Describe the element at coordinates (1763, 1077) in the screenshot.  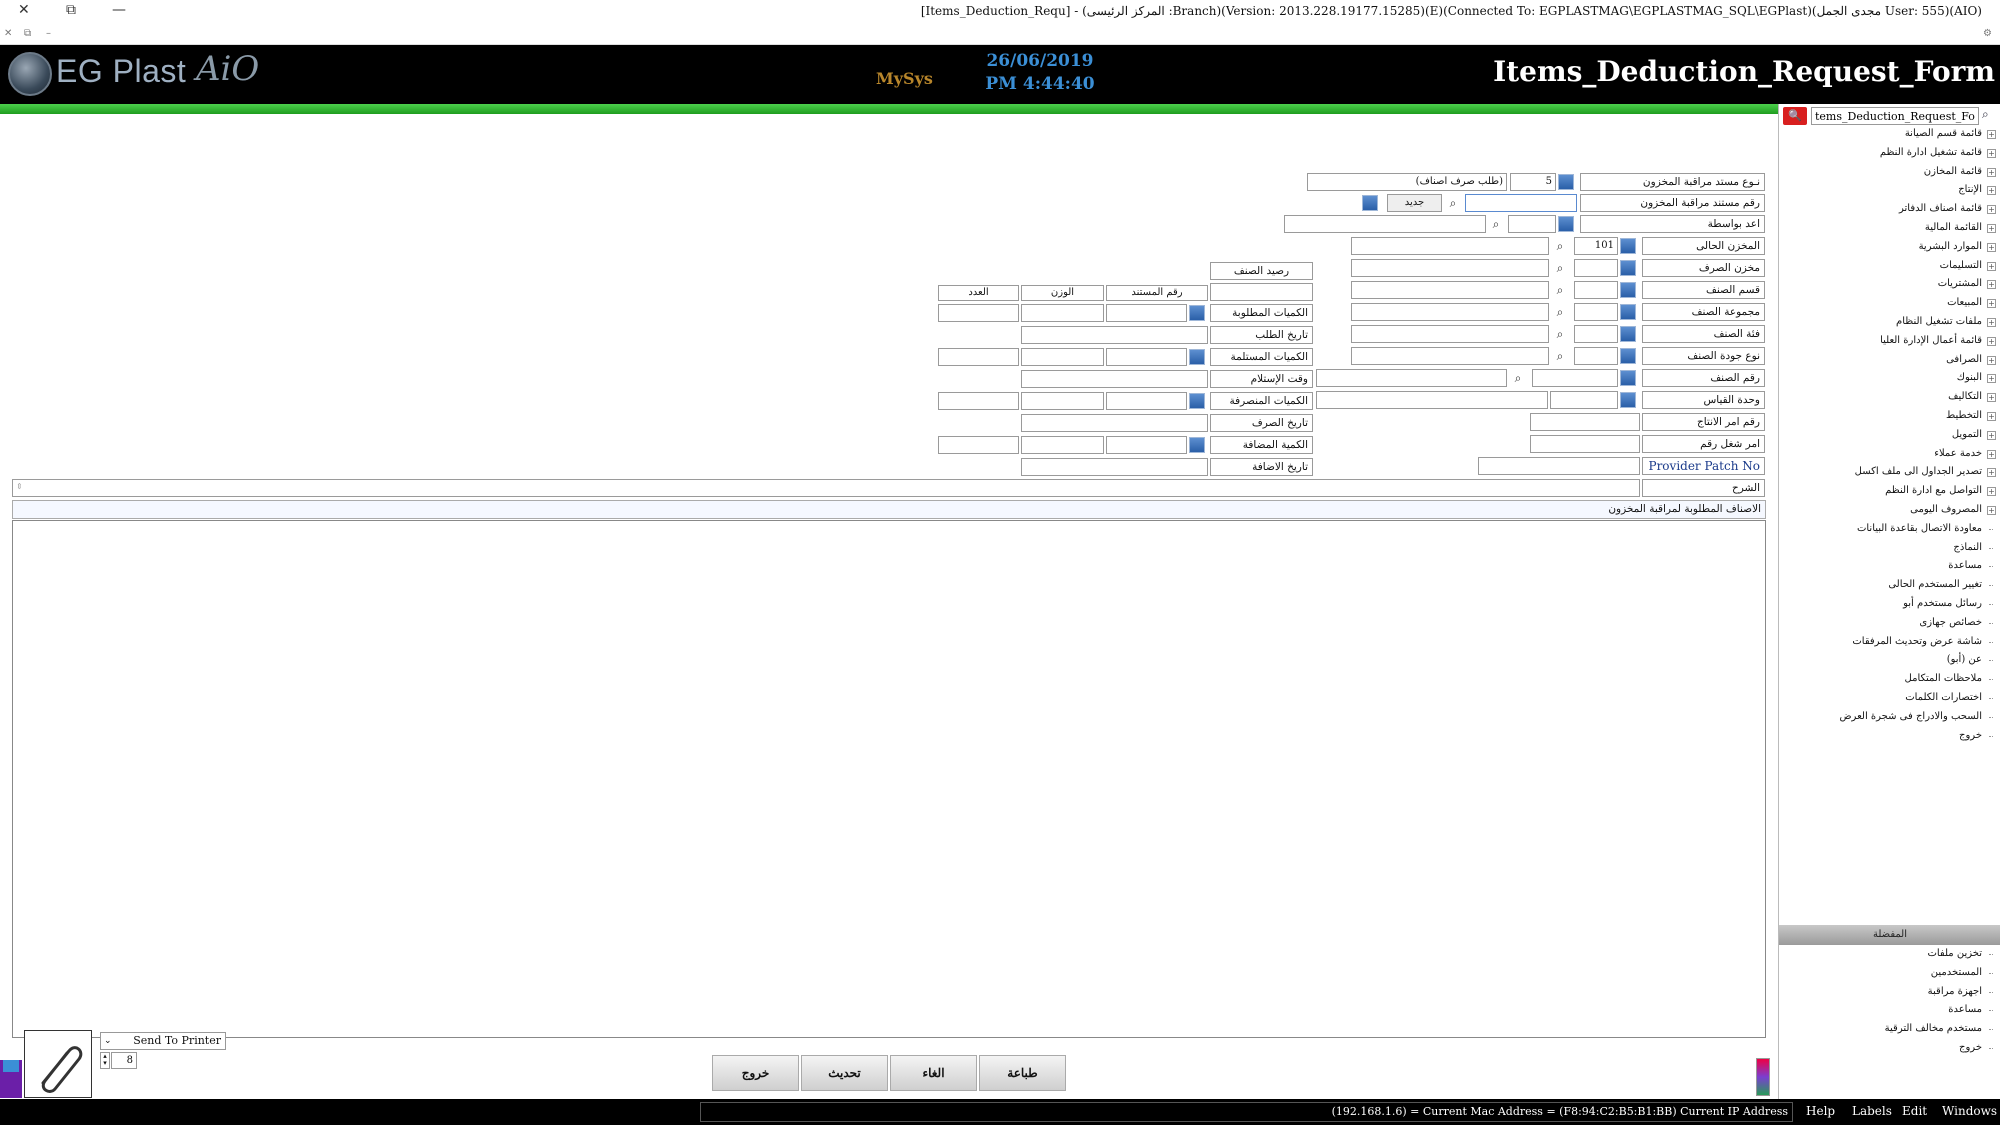
I see `color-palette-icon` at that location.